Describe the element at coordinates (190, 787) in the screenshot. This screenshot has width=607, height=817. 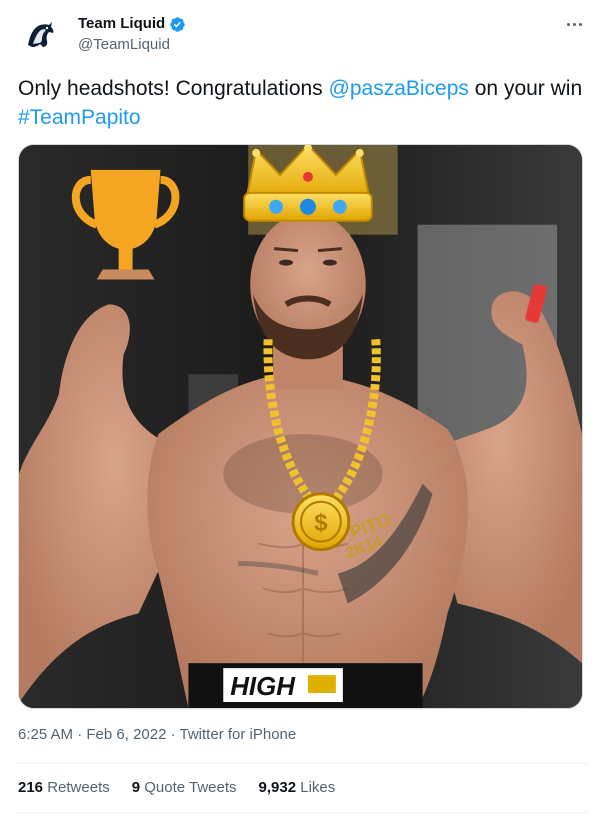
I see `quote-tweets-label: Quote Tweets` at that location.